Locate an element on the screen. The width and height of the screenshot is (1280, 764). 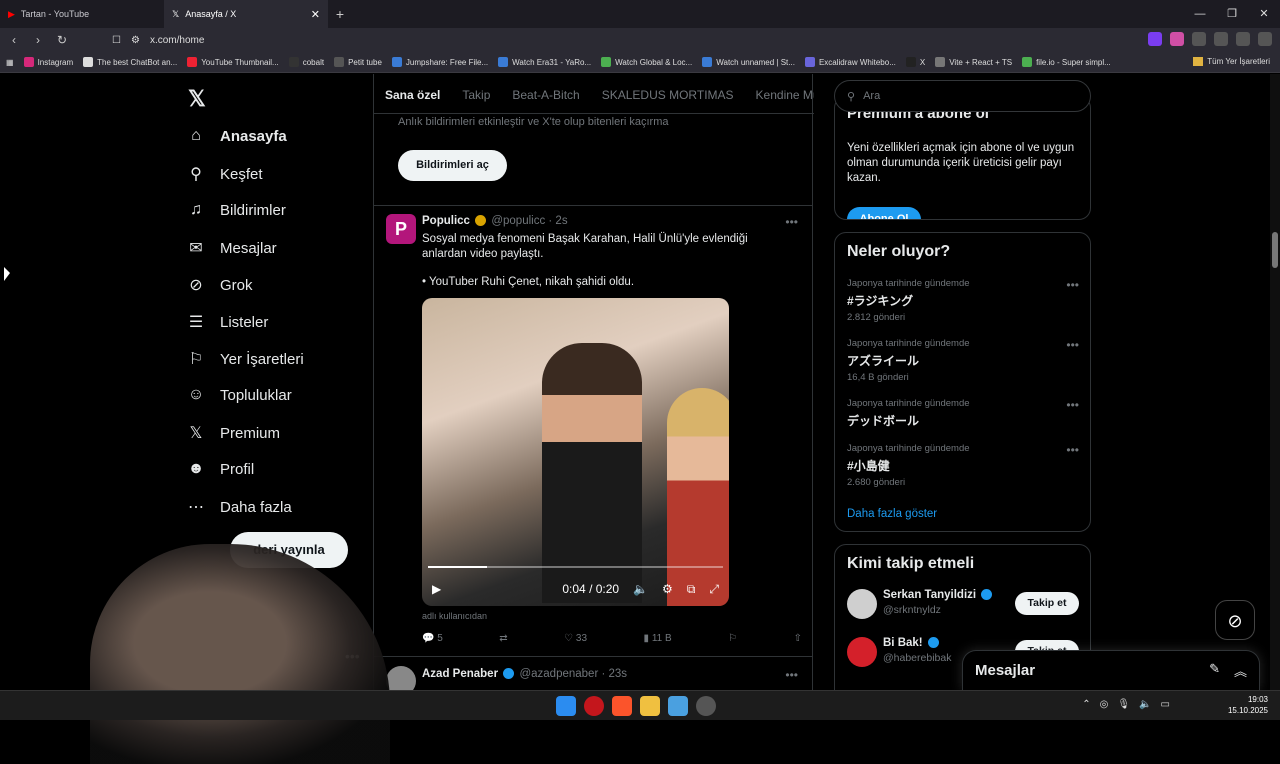
restore-icon: ❐ is located at coordinates (1232, 14).